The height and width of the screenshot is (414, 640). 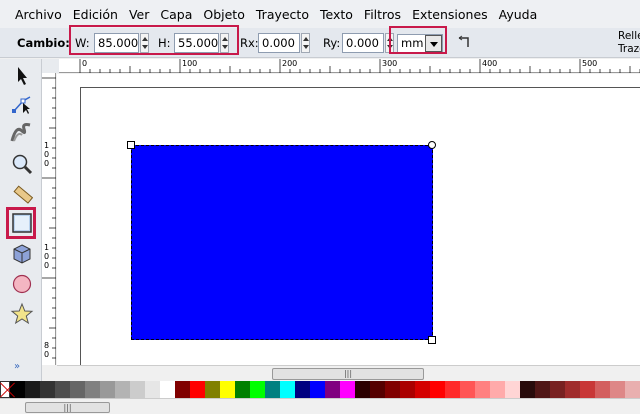 What do you see at coordinates (17, 366) in the screenshot?
I see `more-tools-chevron-icon: »` at bounding box center [17, 366].